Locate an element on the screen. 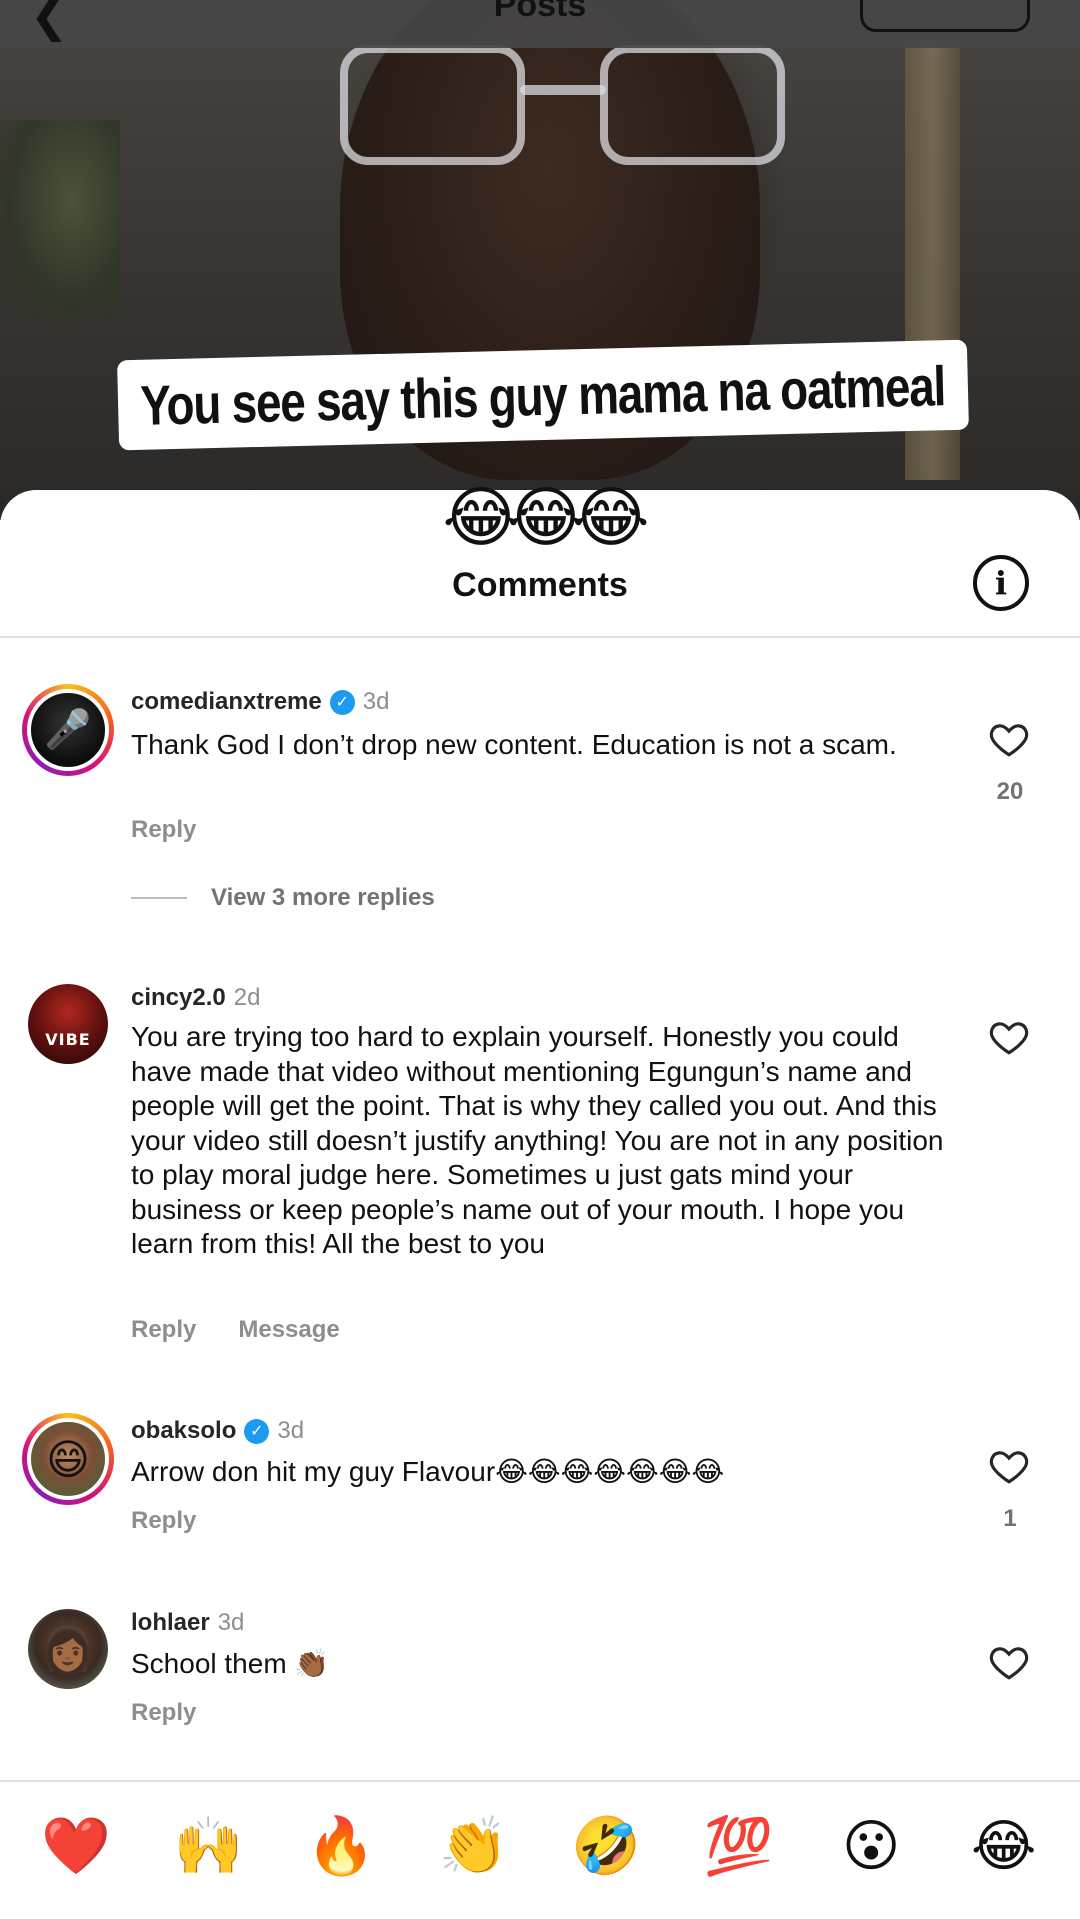 Image resolution: width=1080 pixels, height=1919 pixels. top-navigation-bar: ❮ Posts is located at coordinates (540, 24).